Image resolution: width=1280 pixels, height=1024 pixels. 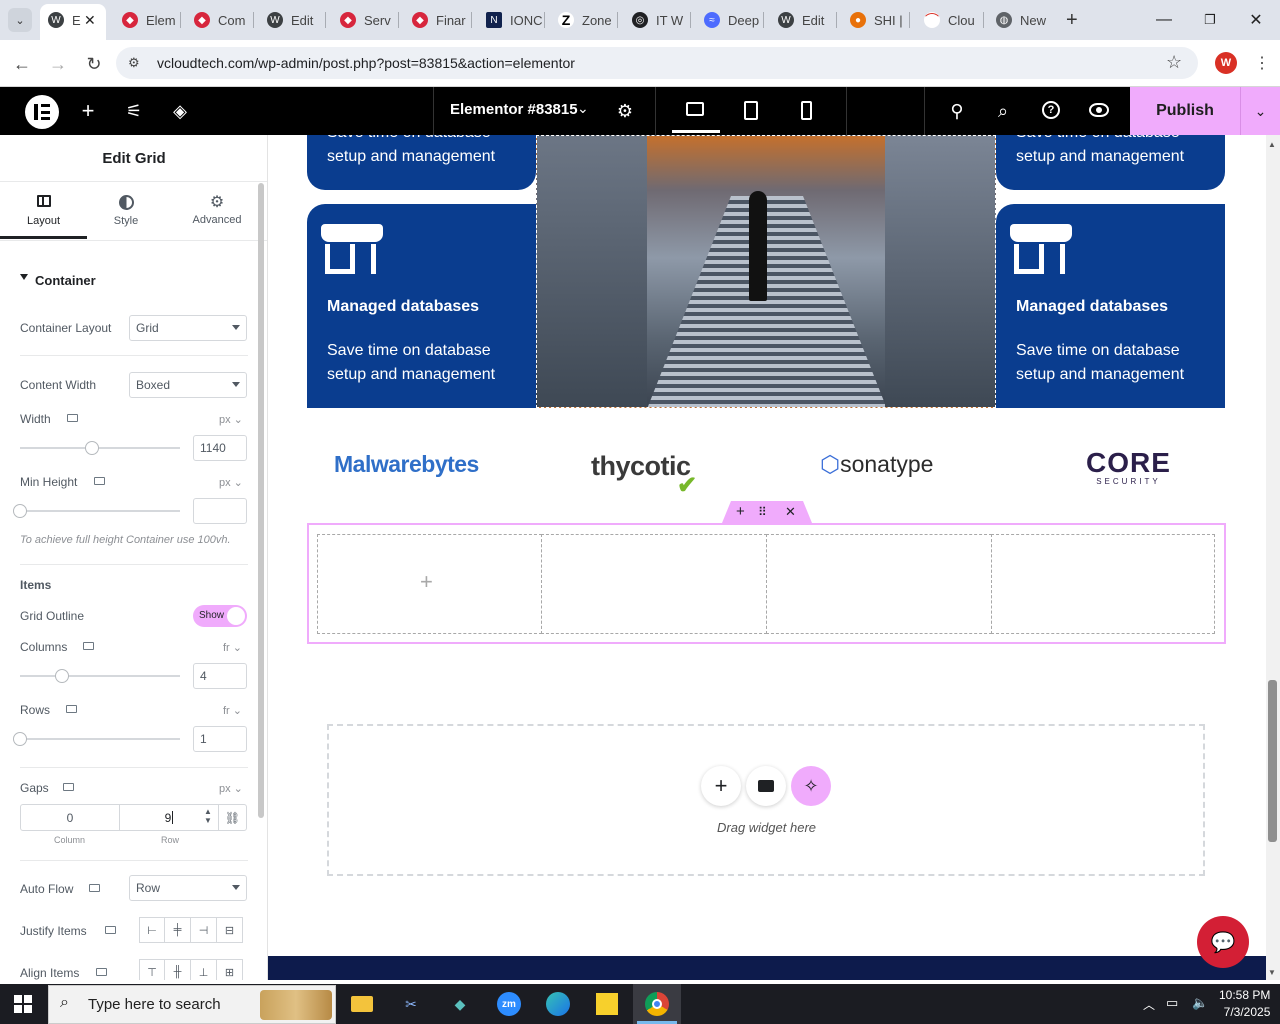 I want to click on tab-shi: ● SHI |, so click(x=880, y=20).